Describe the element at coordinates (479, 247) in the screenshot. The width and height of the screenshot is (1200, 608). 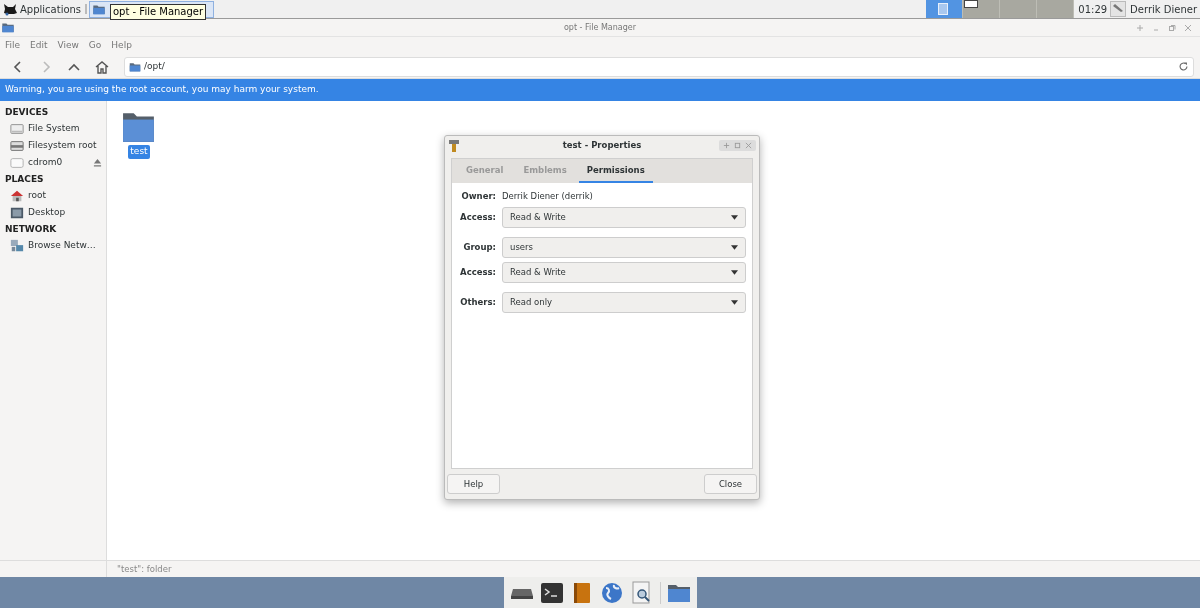
I see `field-label: Group:` at that location.